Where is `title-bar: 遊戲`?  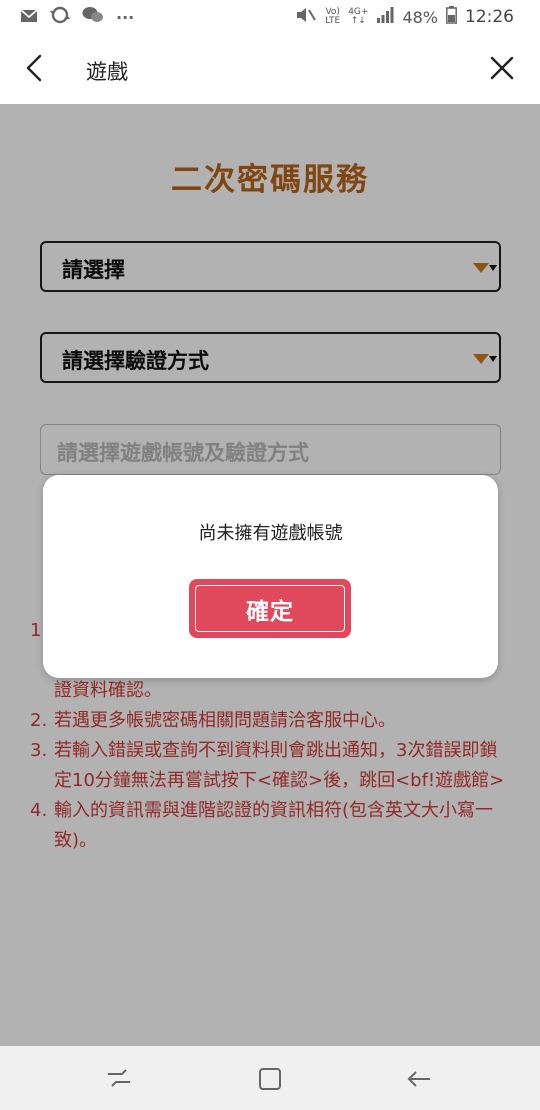 title-bar: 遊戲 is located at coordinates (270, 69).